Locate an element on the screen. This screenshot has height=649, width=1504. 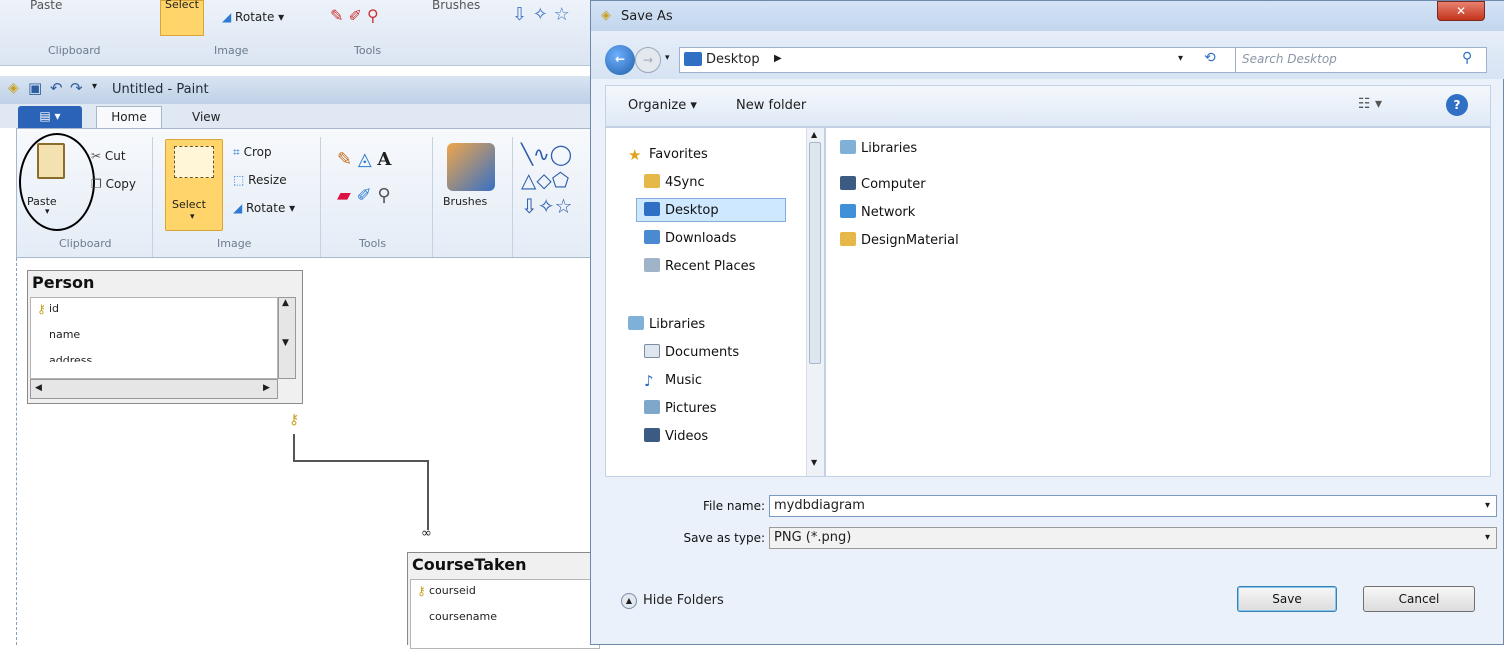
nav-scrollbar: ▲ ▼ is located at coordinates (815, 302).